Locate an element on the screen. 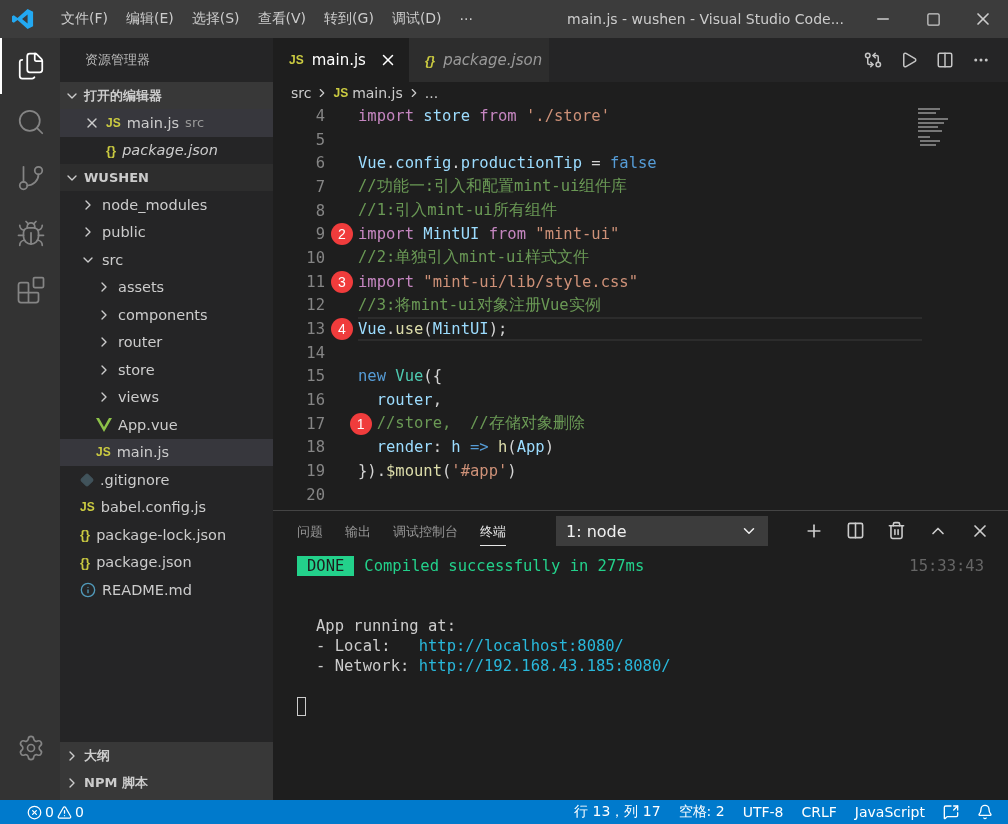 The width and height of the screenshot is (1008, 824). sidebar-title: 资源管理器 is located at coordinates (117, 60).